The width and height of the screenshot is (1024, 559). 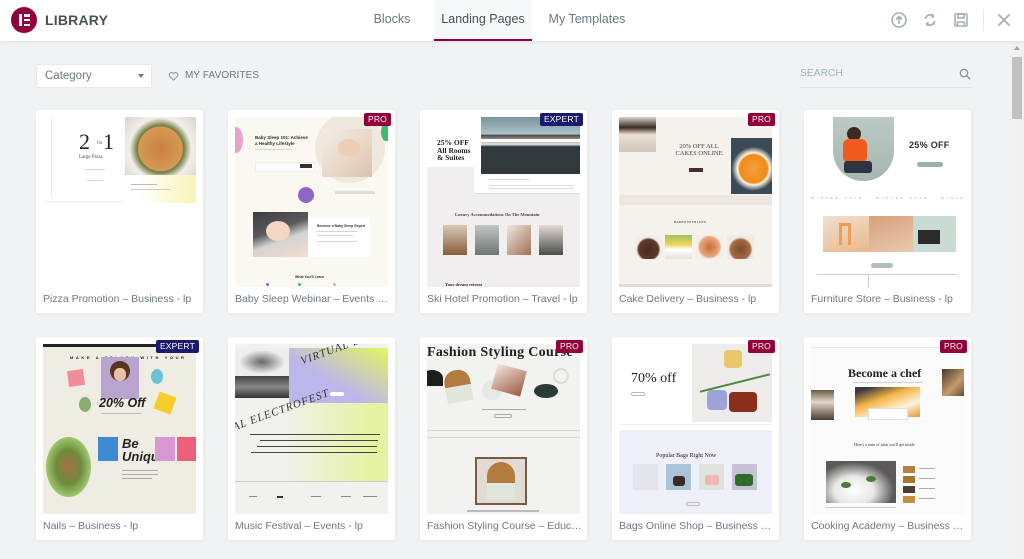 I want to click on heart-icon, so click(x=173, y=76).